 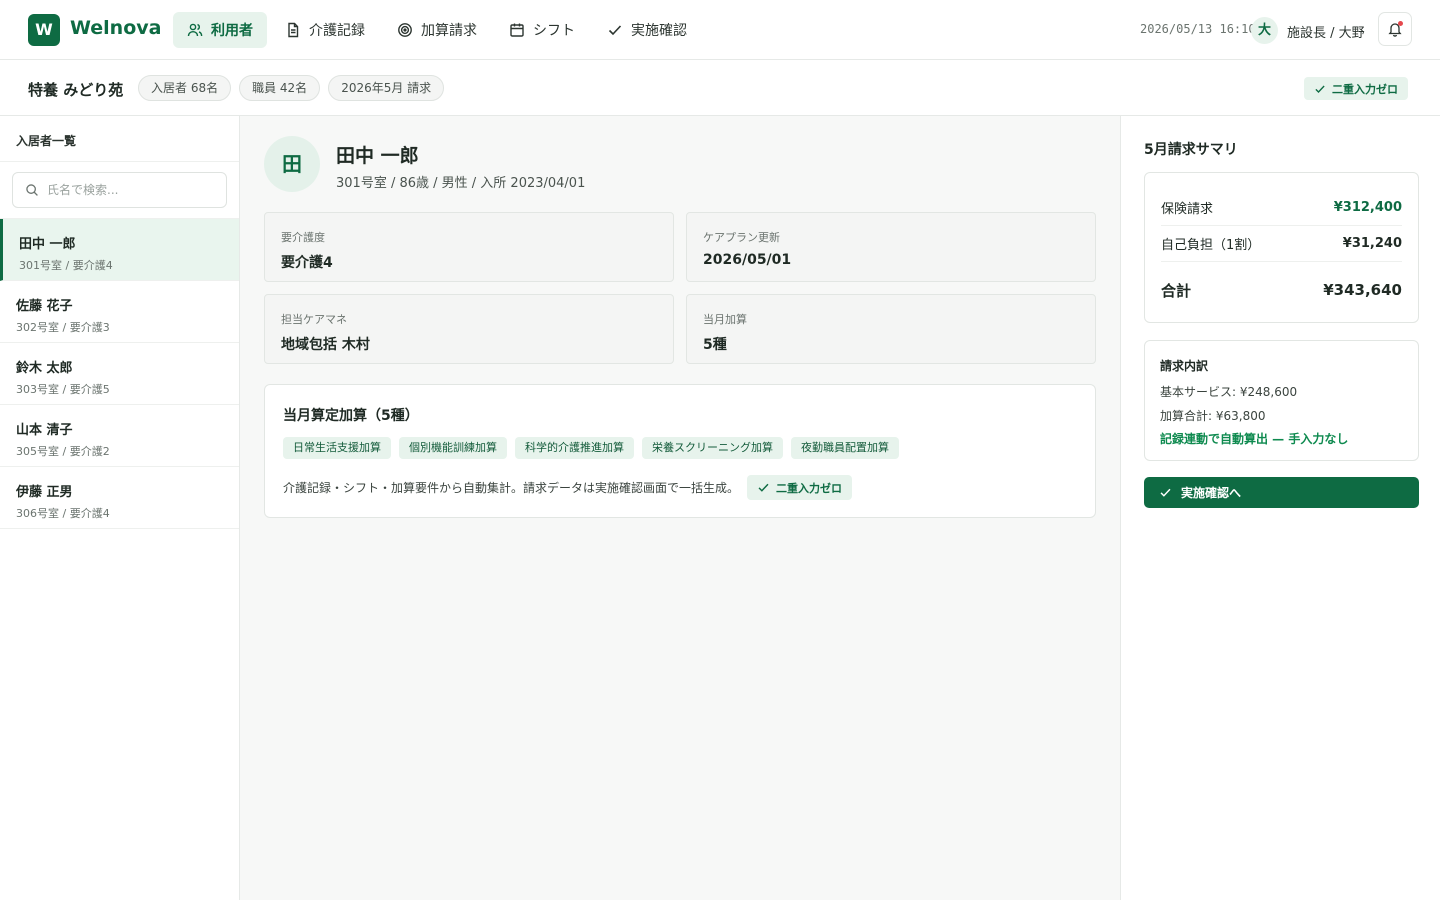 What do you see at coordinates (1184, 366) in the screenshot?
I see `detail-title: 請求内訳` at bounding box center [1184, 366].